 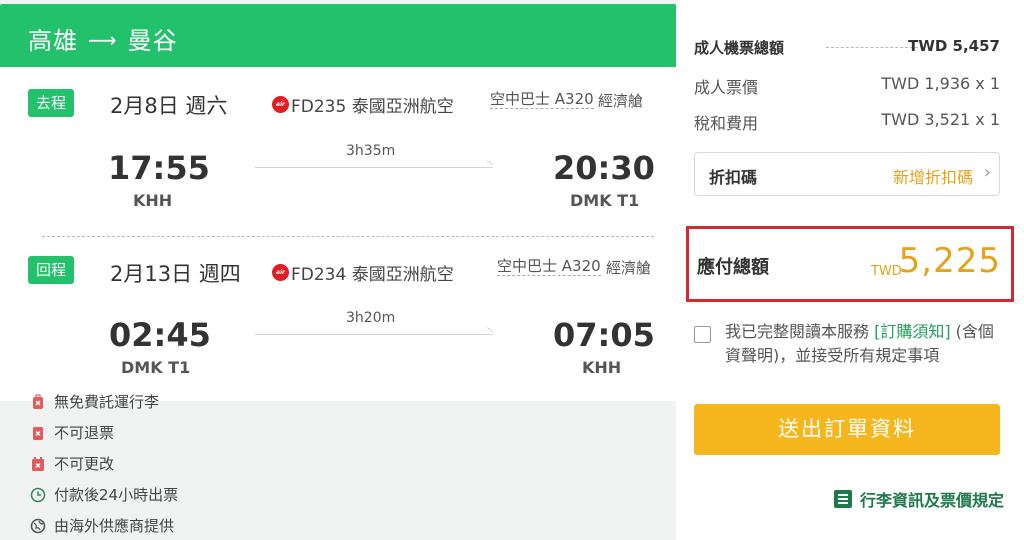 I want to click on adult-total-label: 成人機票總額, so click(x=739, y=48).